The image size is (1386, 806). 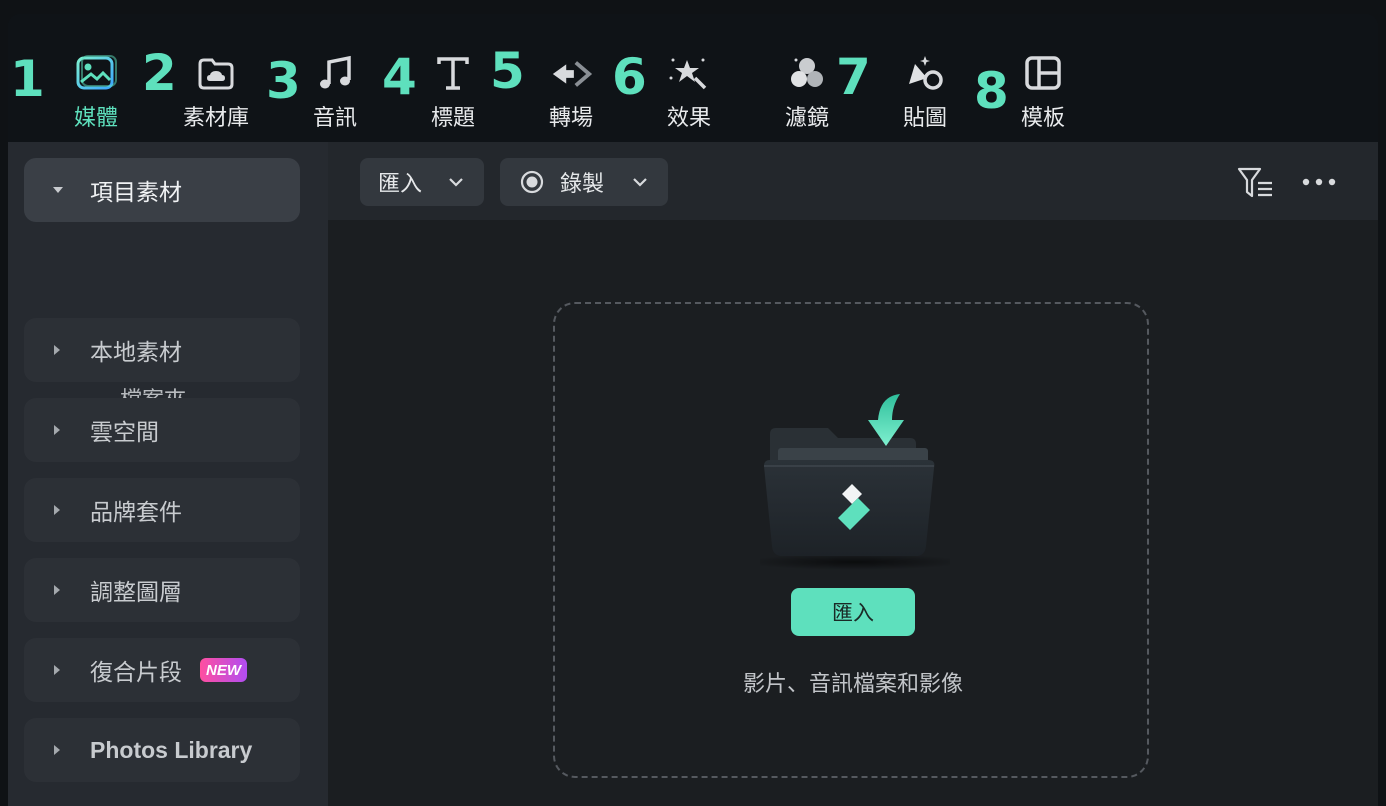 What do you see at coordinates (453, 74) in the screenshot?
I see `text-title-icon` at bounding box center [453, 74].